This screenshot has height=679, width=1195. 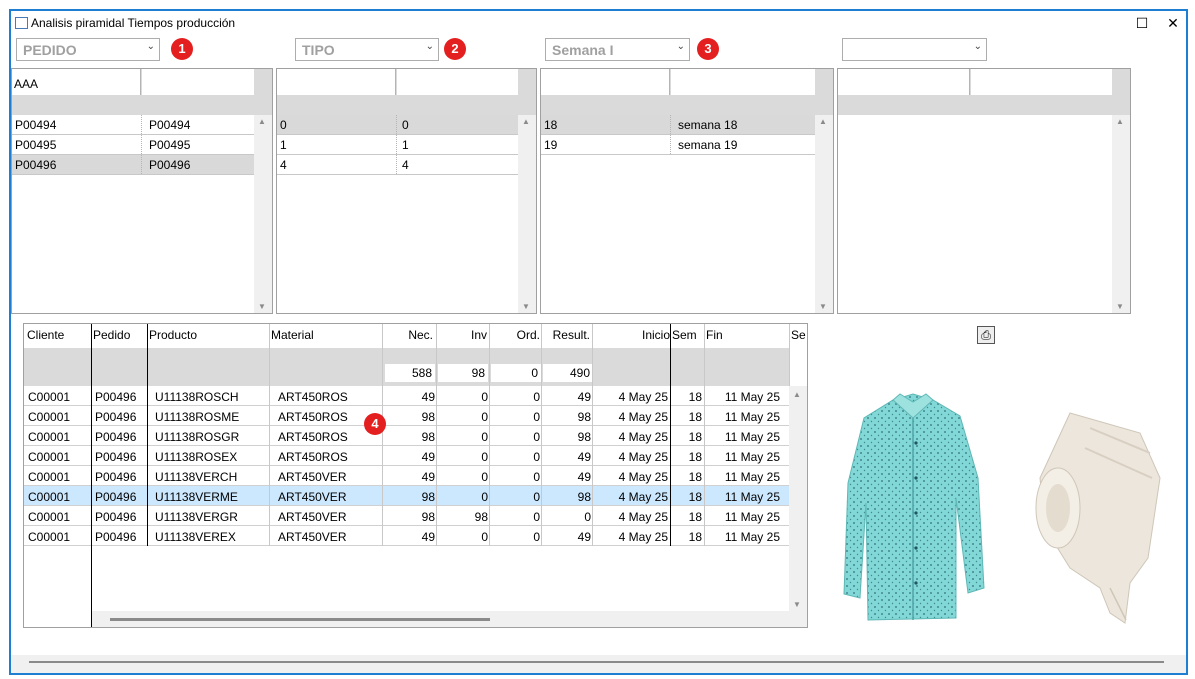 I want to click on badge-4: 4, so click(x=375, y=424).